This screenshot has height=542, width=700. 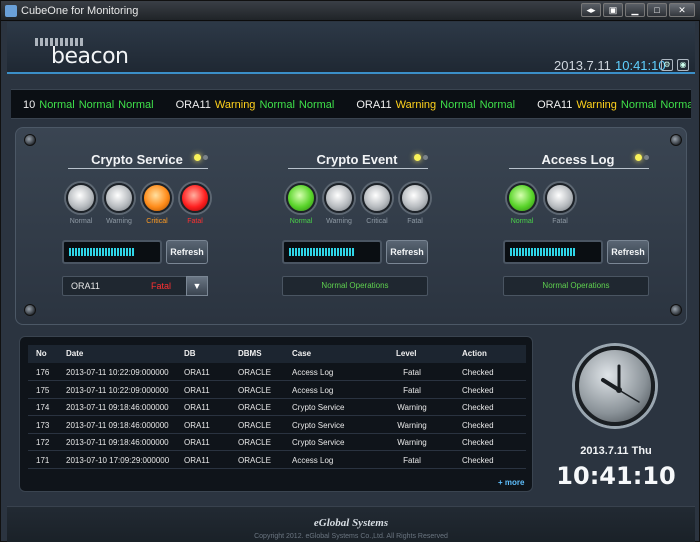 What do you see at coordinates (43, 407) in the screenshot?
I see `cell-no: 174` at bounding box center [43, 407].